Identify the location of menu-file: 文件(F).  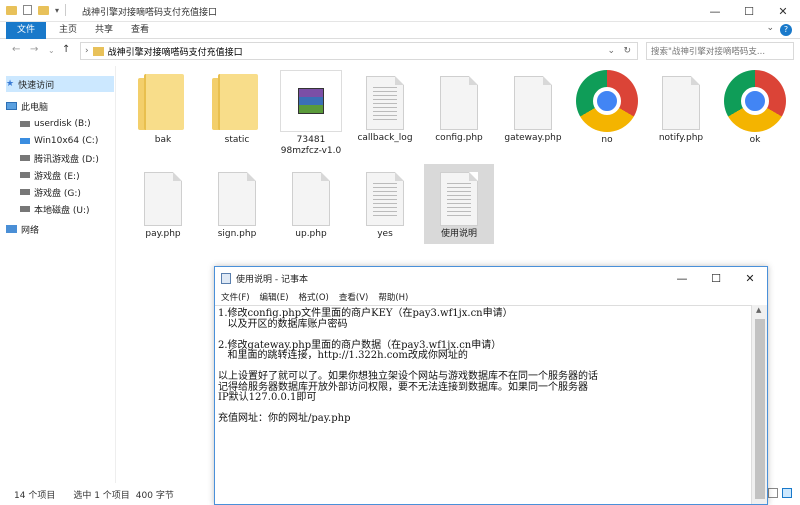
(235, 297).